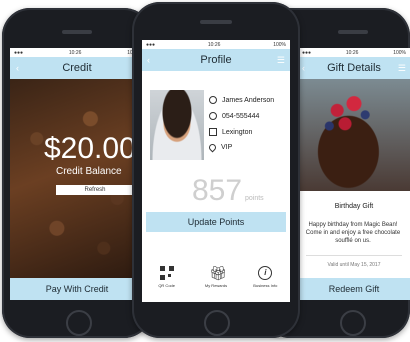 Image resolution: width=410 pixels, height=342 pixels. I want to click on credit-amount: $20.00, so click(90, 148).